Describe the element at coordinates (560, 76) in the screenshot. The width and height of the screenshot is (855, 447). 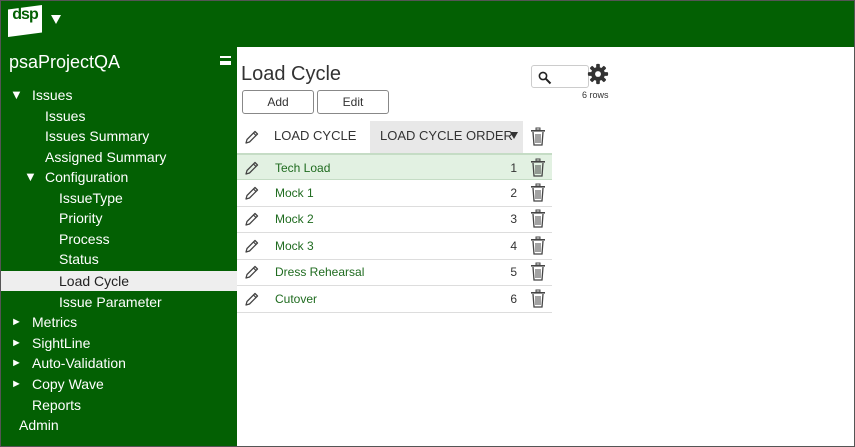
I see `search-input` at that location.